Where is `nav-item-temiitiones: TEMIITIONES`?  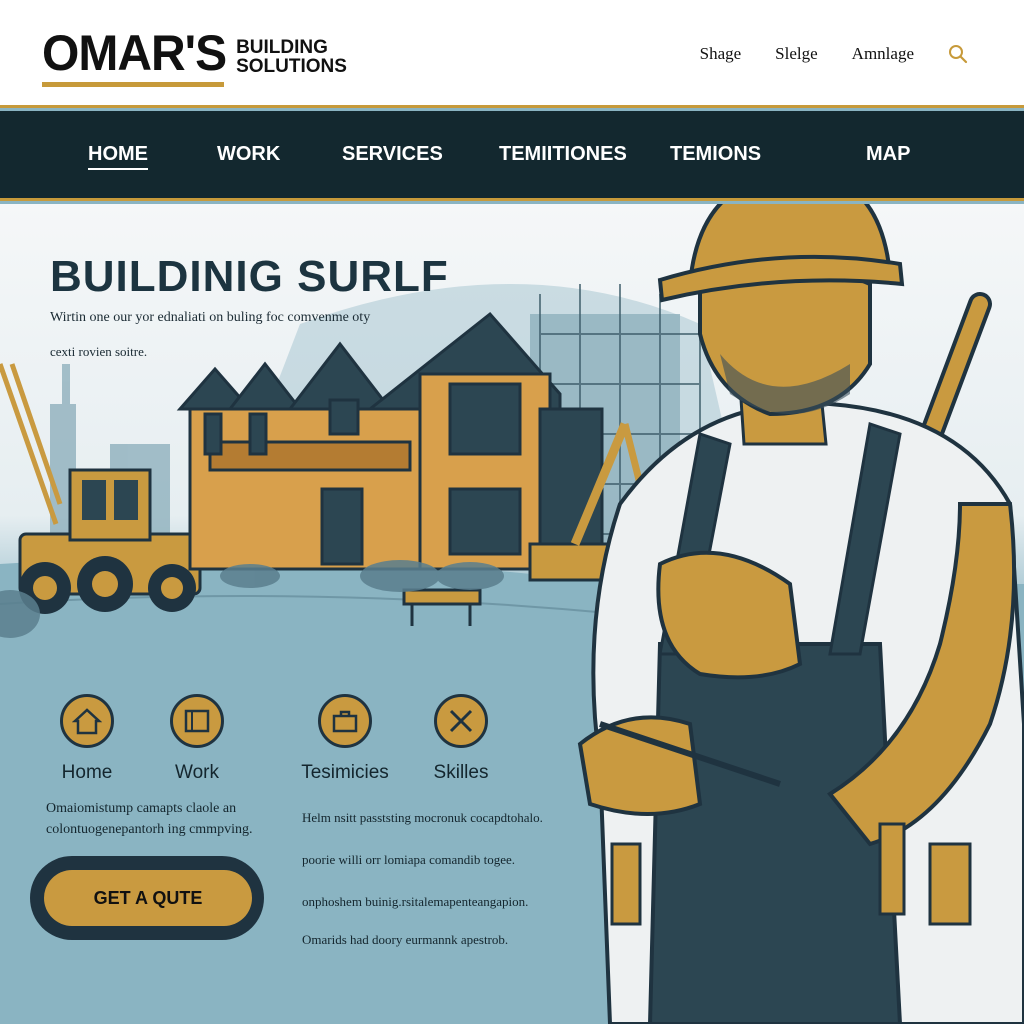 nav-item-temiitiones: TEMIITIONES is located at coordinates (563, 154).